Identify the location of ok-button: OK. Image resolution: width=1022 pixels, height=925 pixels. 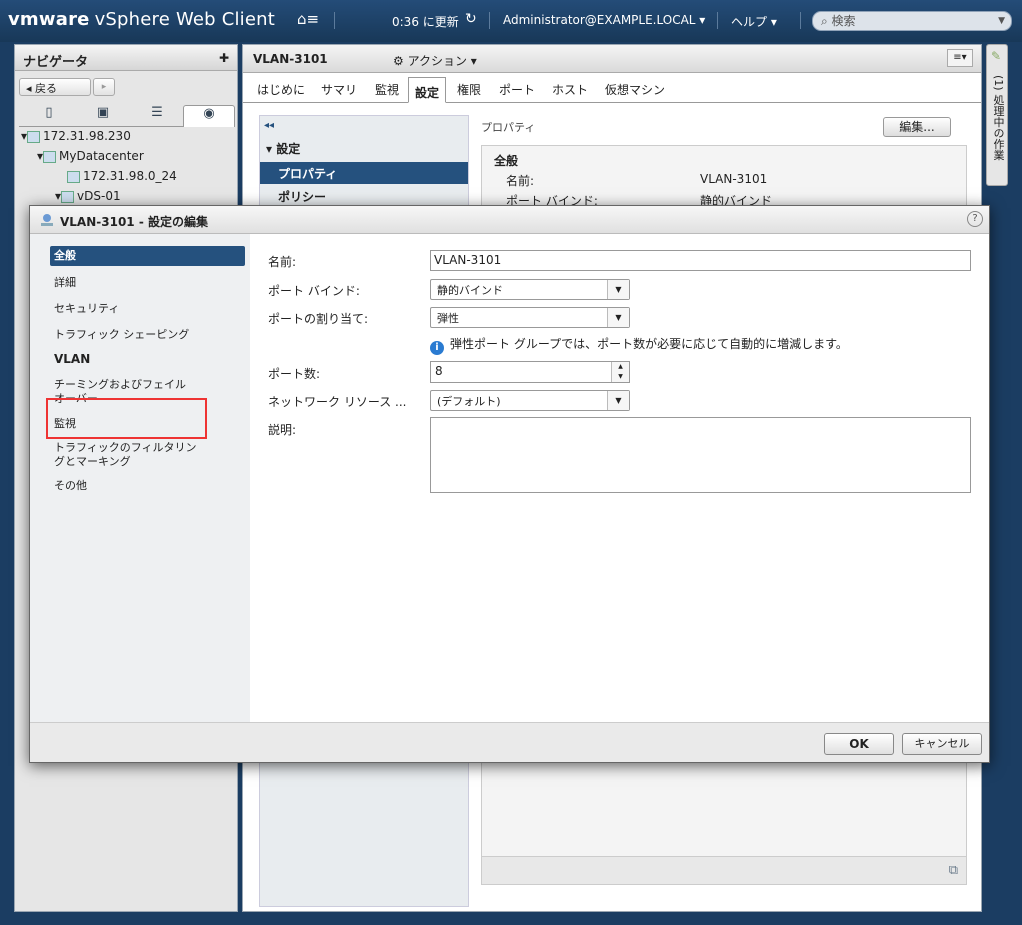
(859, 744).